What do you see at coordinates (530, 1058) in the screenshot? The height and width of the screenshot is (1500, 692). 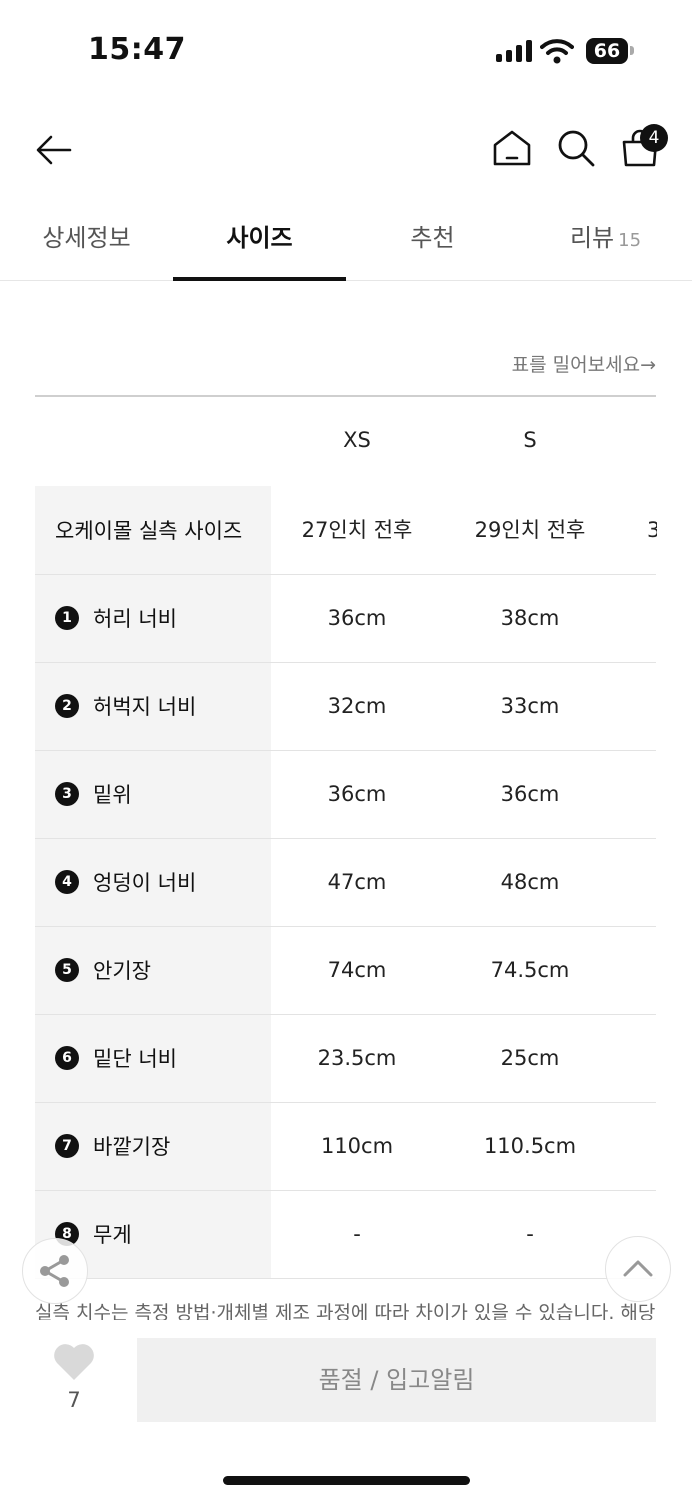 I see `cell-s: 25cm` at bounding box center [530, 1058].